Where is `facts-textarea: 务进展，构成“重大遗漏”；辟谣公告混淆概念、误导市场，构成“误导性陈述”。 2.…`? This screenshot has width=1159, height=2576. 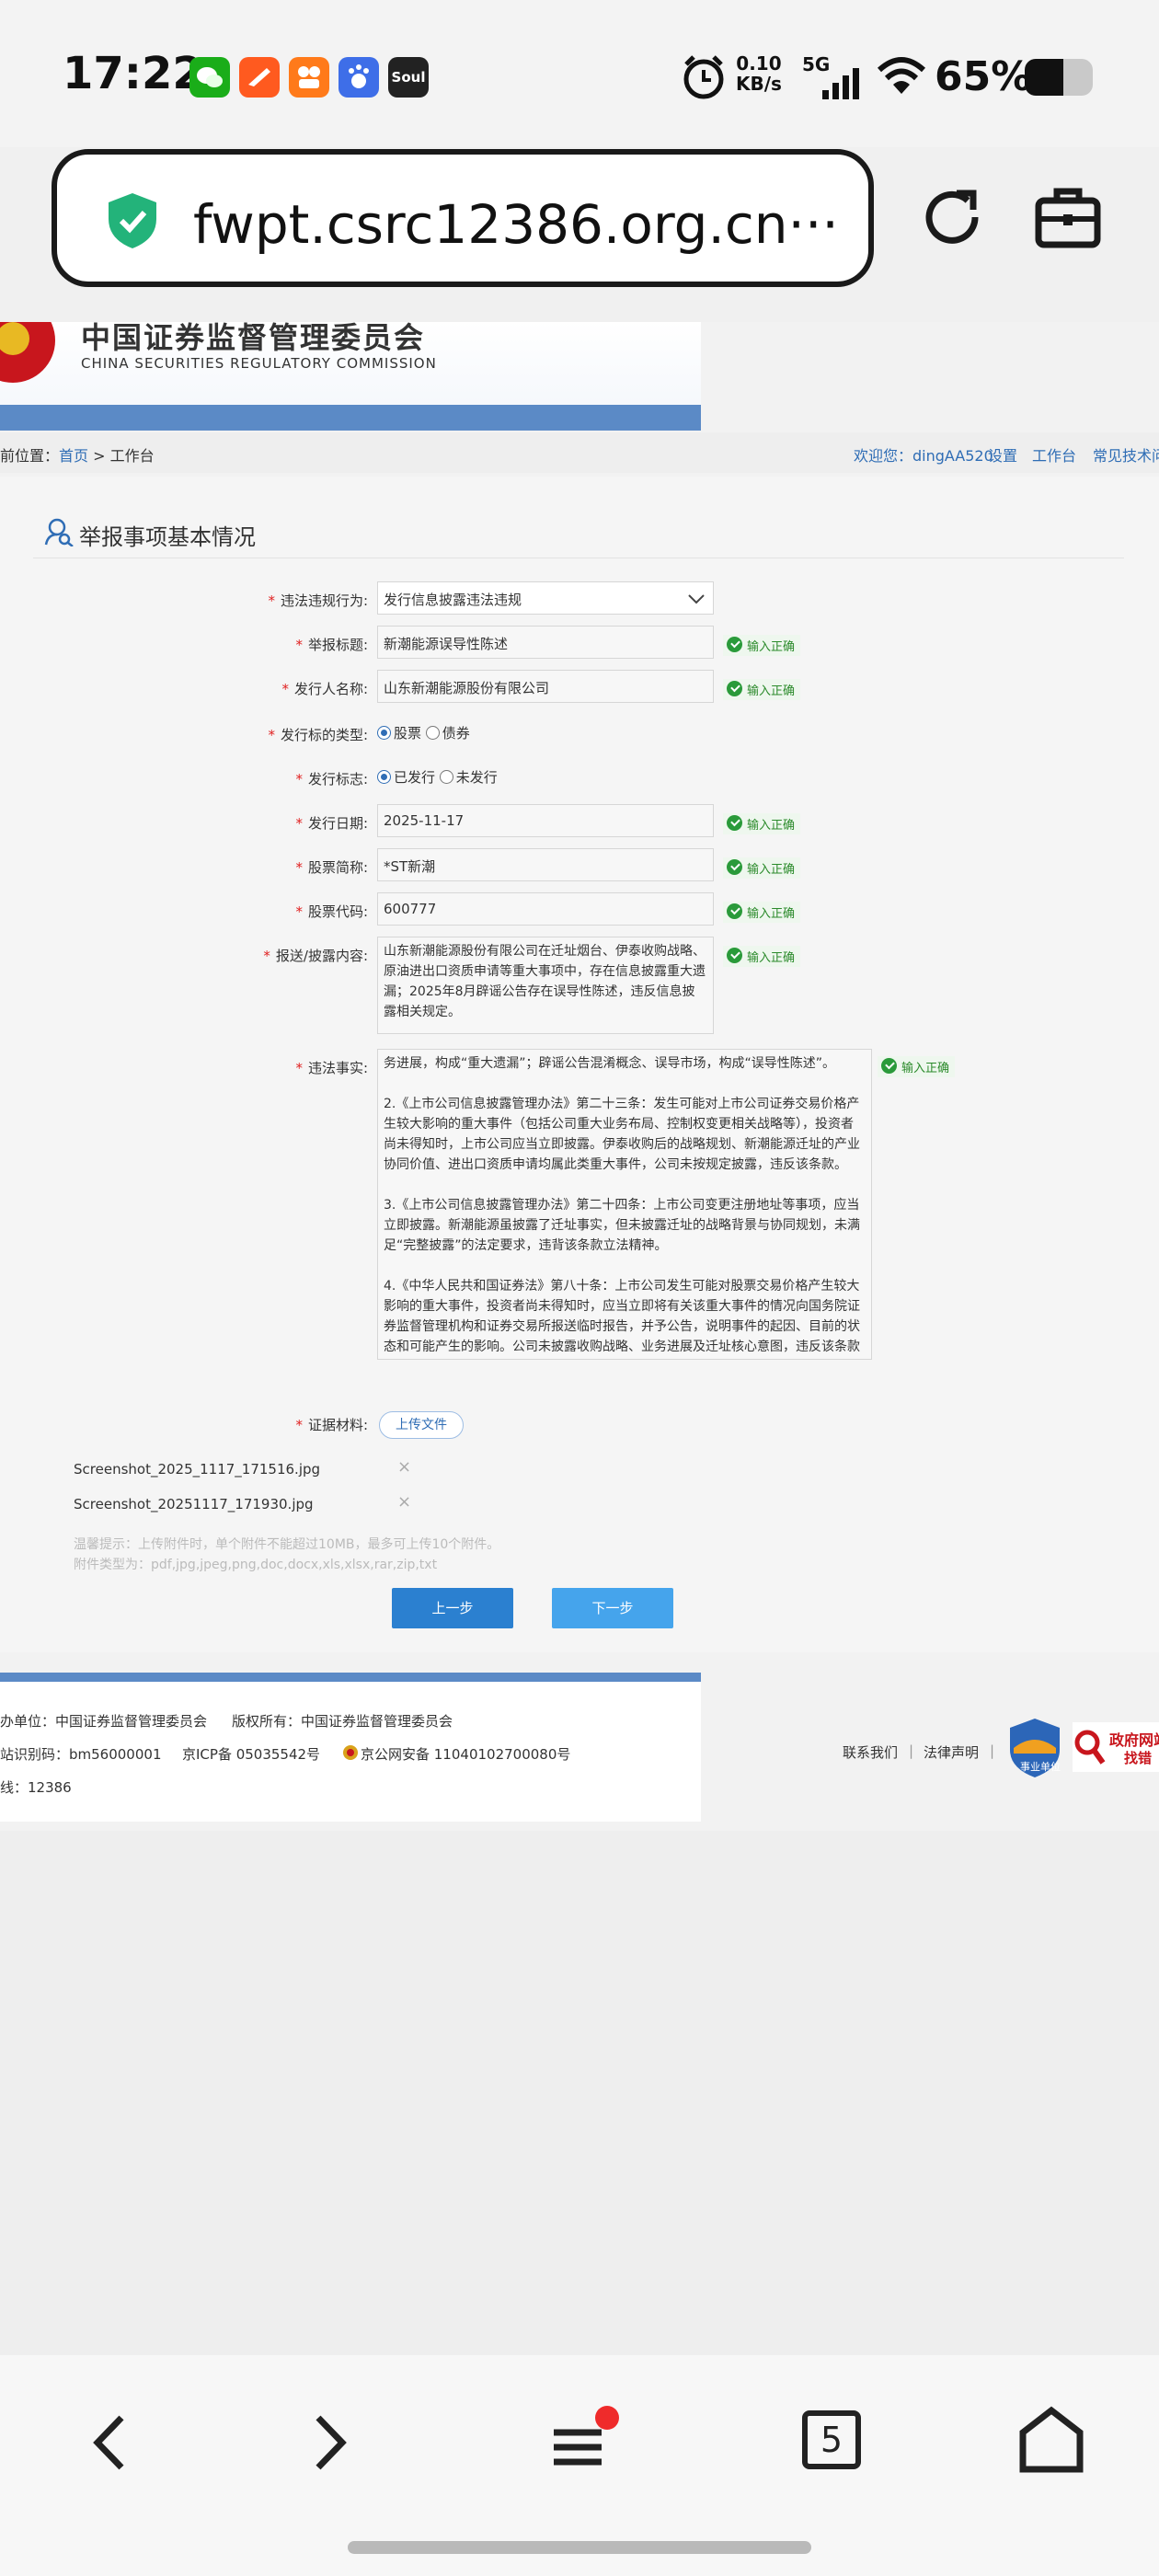 facts-textarea: 务进展，构成“重大遗漏”；辟谣公告混淆概念、误导市场，构成“误导性陈述”。 2.… is located at coordinates (624, 1204).